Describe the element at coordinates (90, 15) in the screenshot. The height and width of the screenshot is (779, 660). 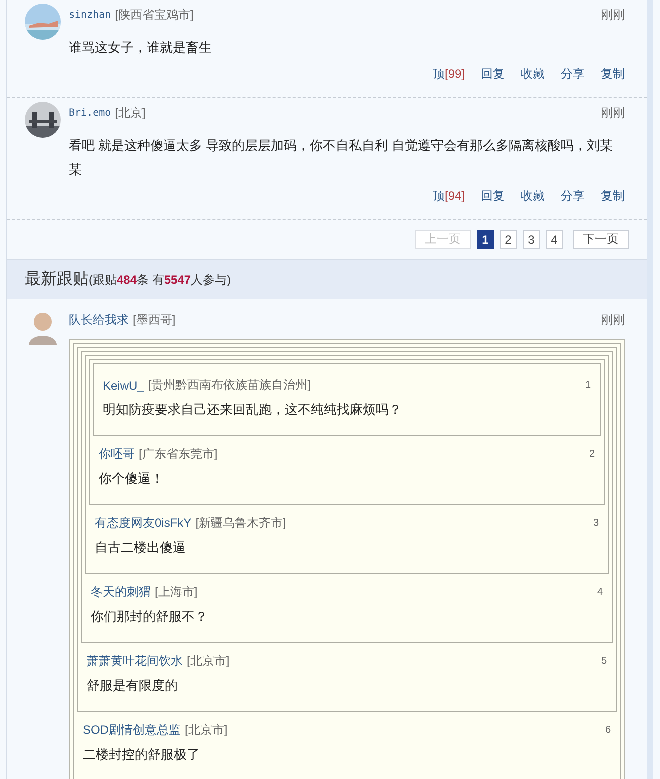
I see `username-link: sinzhan` at that location.